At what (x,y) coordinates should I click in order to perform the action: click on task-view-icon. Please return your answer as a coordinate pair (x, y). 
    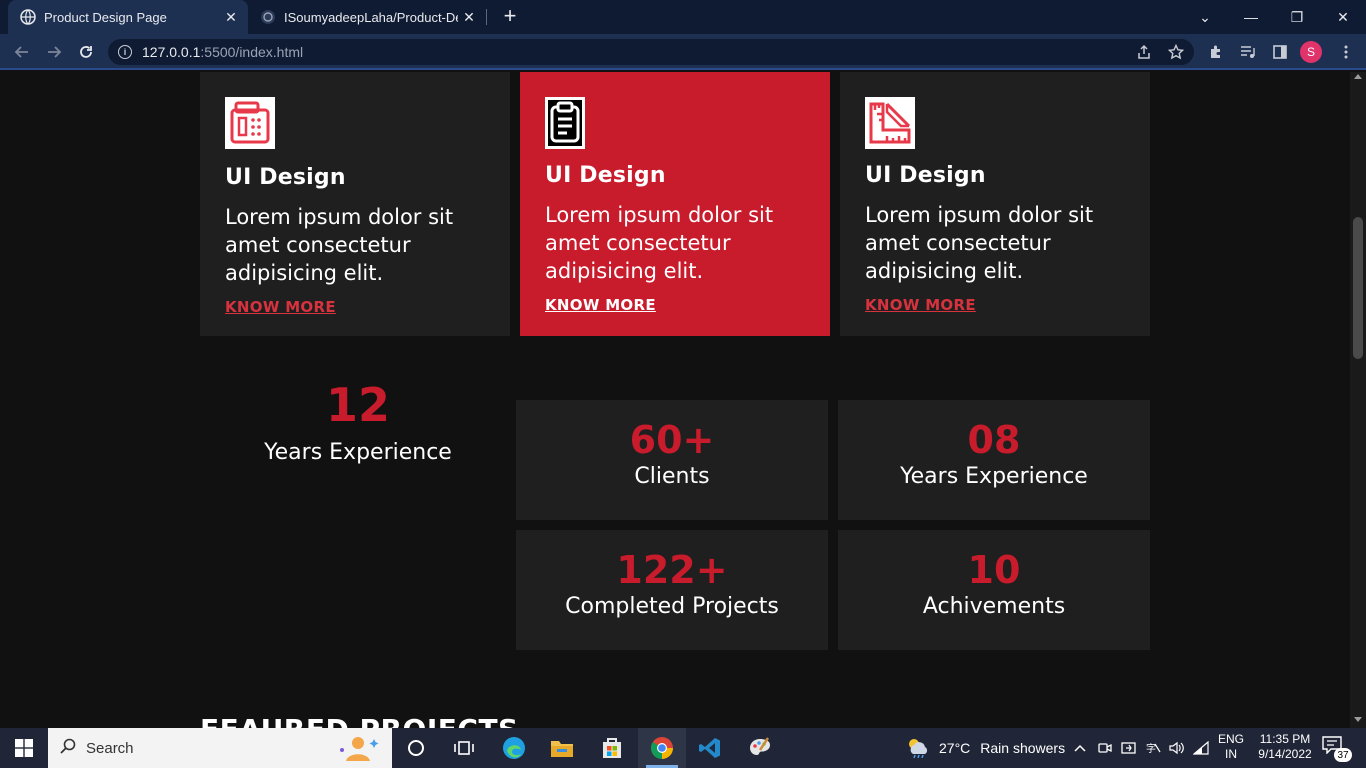
    Looking at the image, I should click on (464, 748).